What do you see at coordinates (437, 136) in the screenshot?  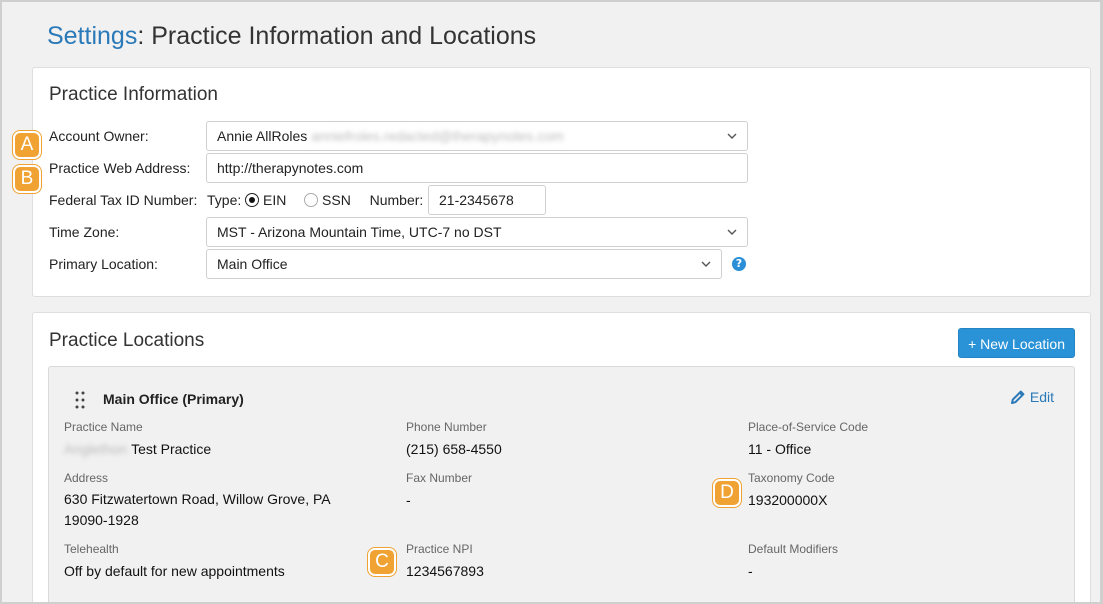 I see `account-owner-email-redacted: anniefroles.redacted@therapynotes.com` at bounding box center [437, 136].